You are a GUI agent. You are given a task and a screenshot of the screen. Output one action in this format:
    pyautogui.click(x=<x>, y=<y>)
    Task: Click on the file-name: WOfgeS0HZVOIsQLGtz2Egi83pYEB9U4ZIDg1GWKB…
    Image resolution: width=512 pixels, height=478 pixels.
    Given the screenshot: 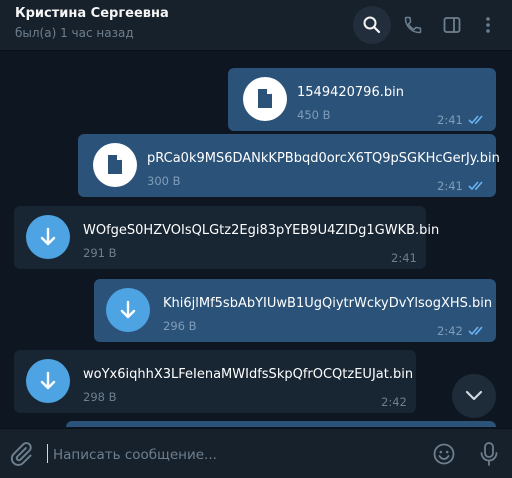 What is the action you would take?
    pyautogui.click(x=261, y=230)
    